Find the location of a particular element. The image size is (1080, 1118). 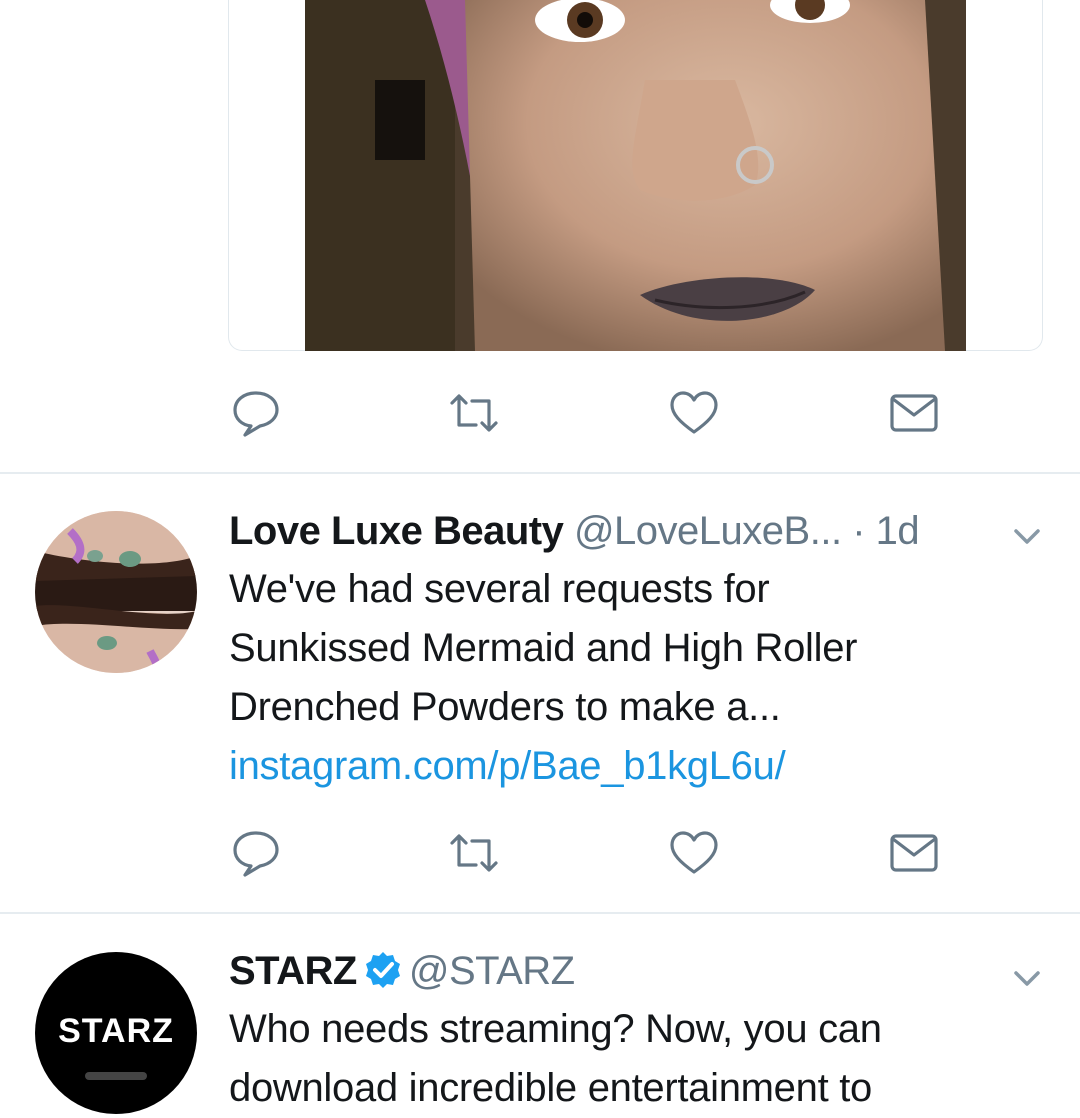

tweet-link: instagram.com/p/Bae_b1kgL6u/ is located at coordinates (639, 766).